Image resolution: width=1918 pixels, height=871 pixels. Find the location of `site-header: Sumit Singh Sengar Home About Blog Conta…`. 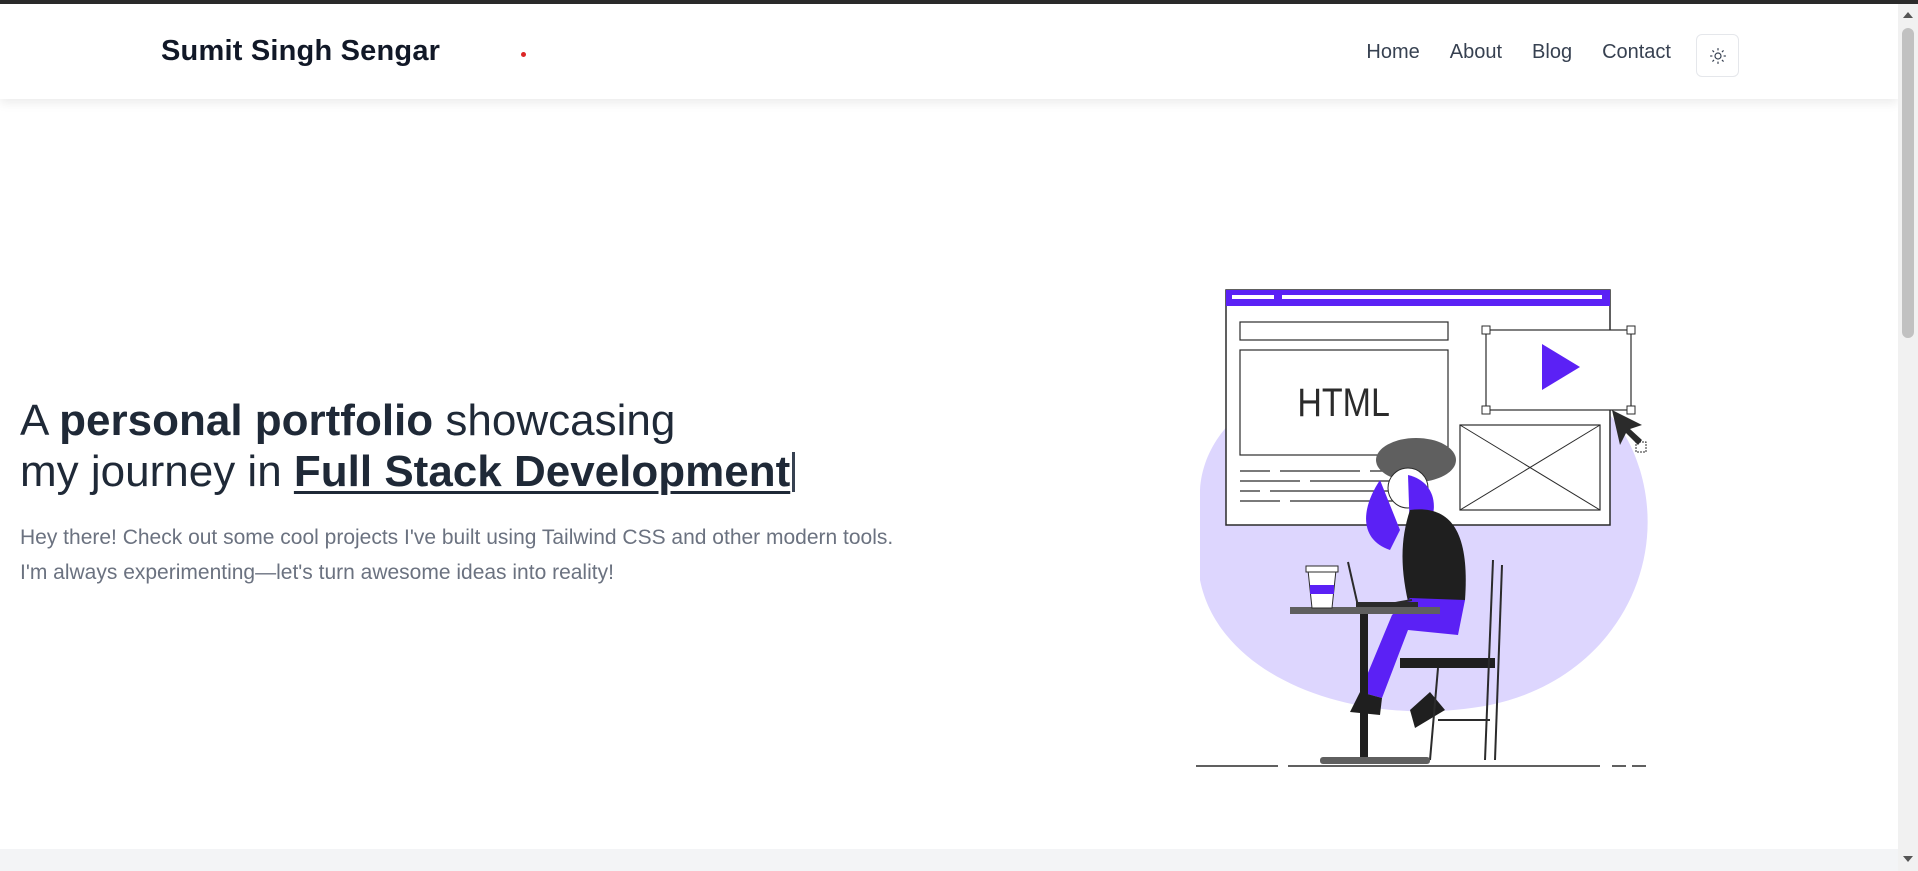

site-header: Sumit Singh Sengar Home About Blog Conta… is located at coordinates (949, 51).